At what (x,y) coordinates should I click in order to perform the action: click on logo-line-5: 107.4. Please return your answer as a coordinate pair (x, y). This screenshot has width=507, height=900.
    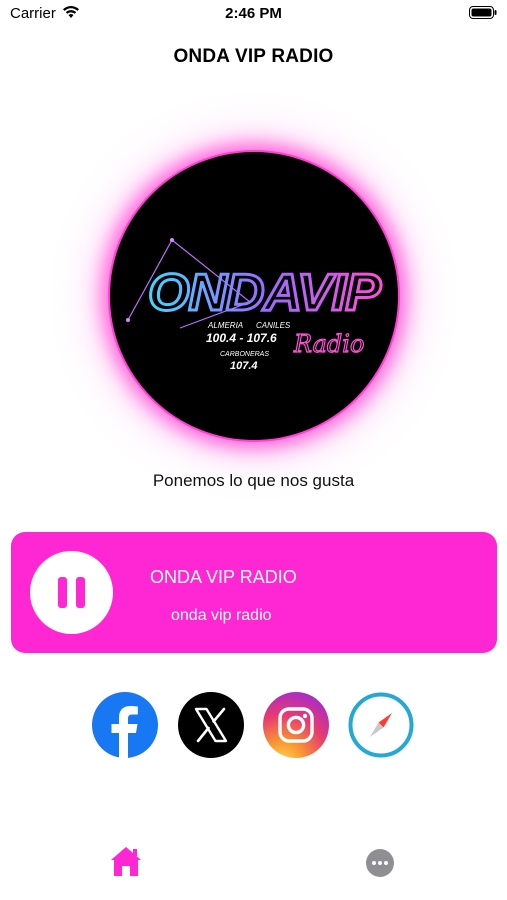
    Looking at the image, I should click on (244, 366).